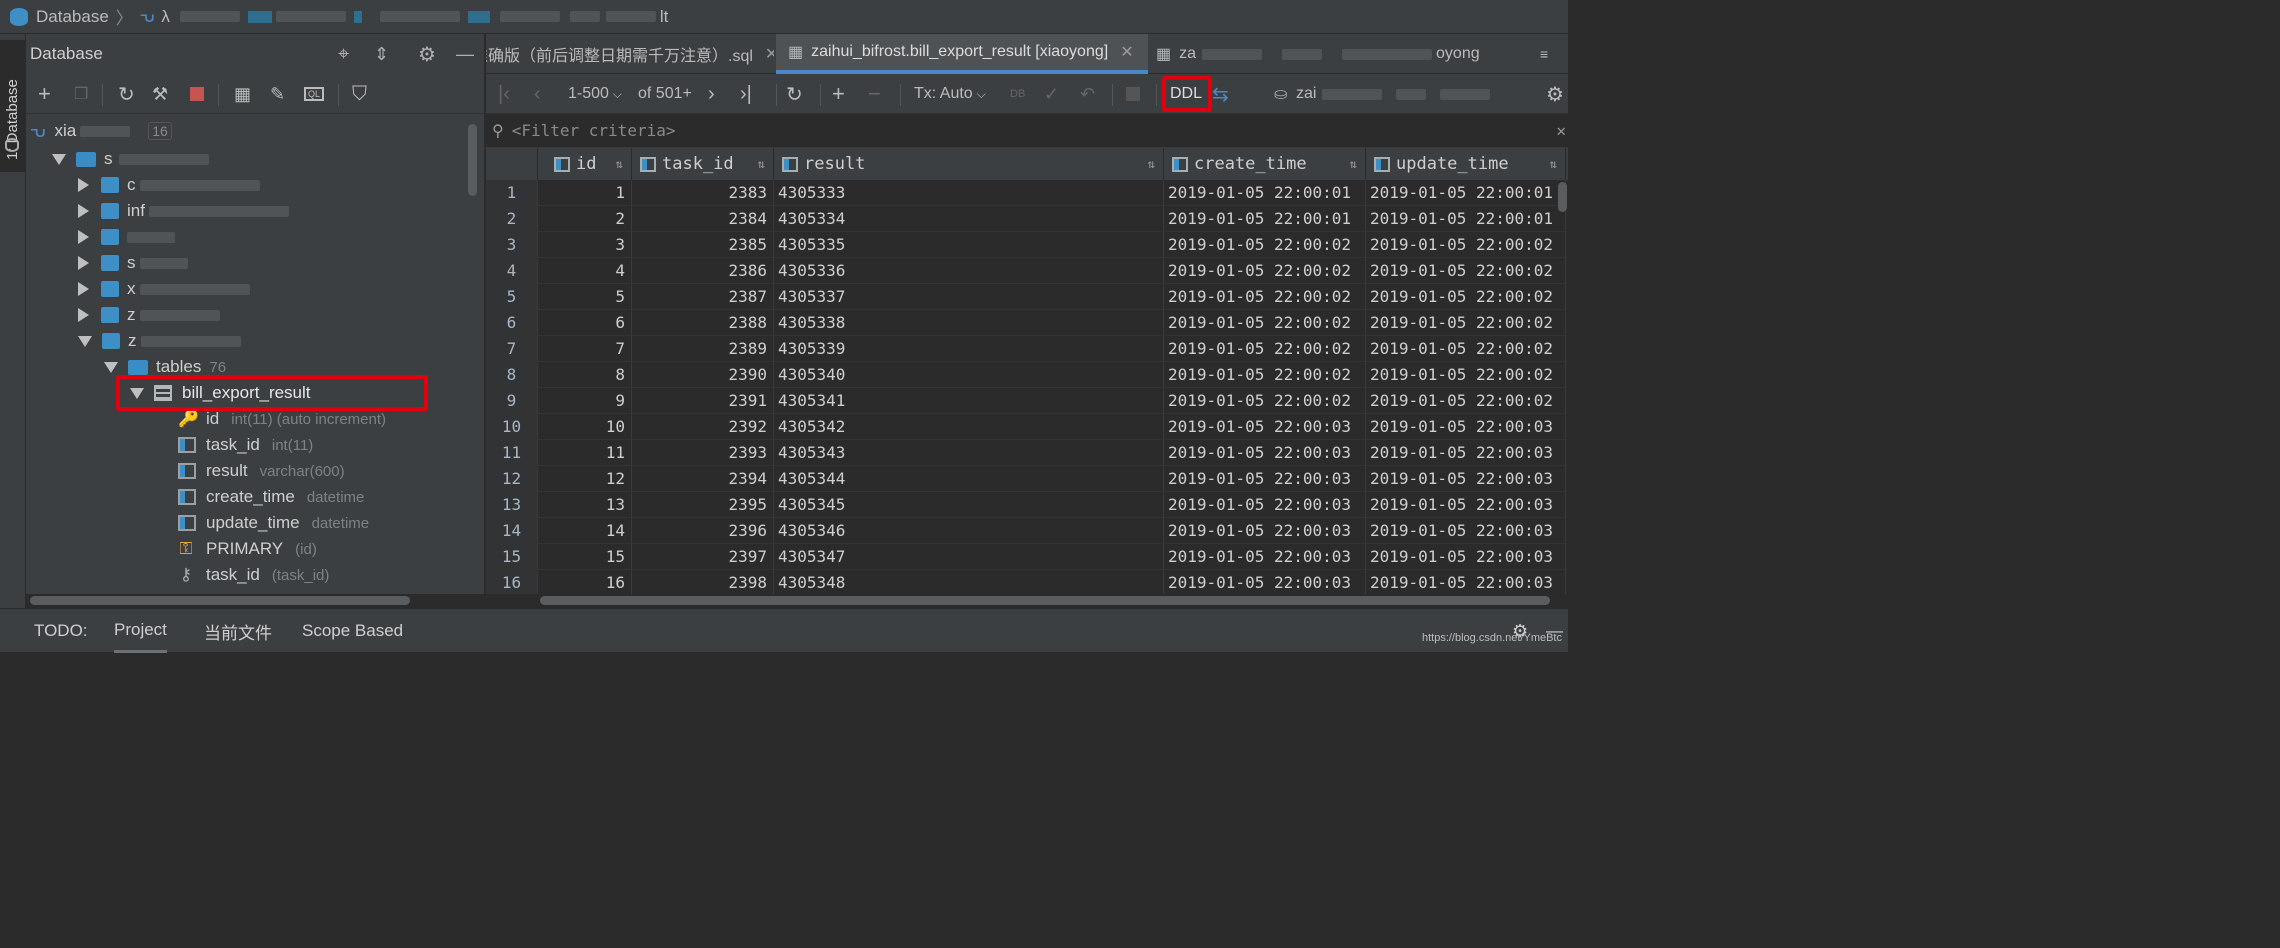 This screenshot has width=2280, height=948. Describe the element at coordinates (703, 323) in the screenshot. I see `cell-task-id: 2388` at that location.